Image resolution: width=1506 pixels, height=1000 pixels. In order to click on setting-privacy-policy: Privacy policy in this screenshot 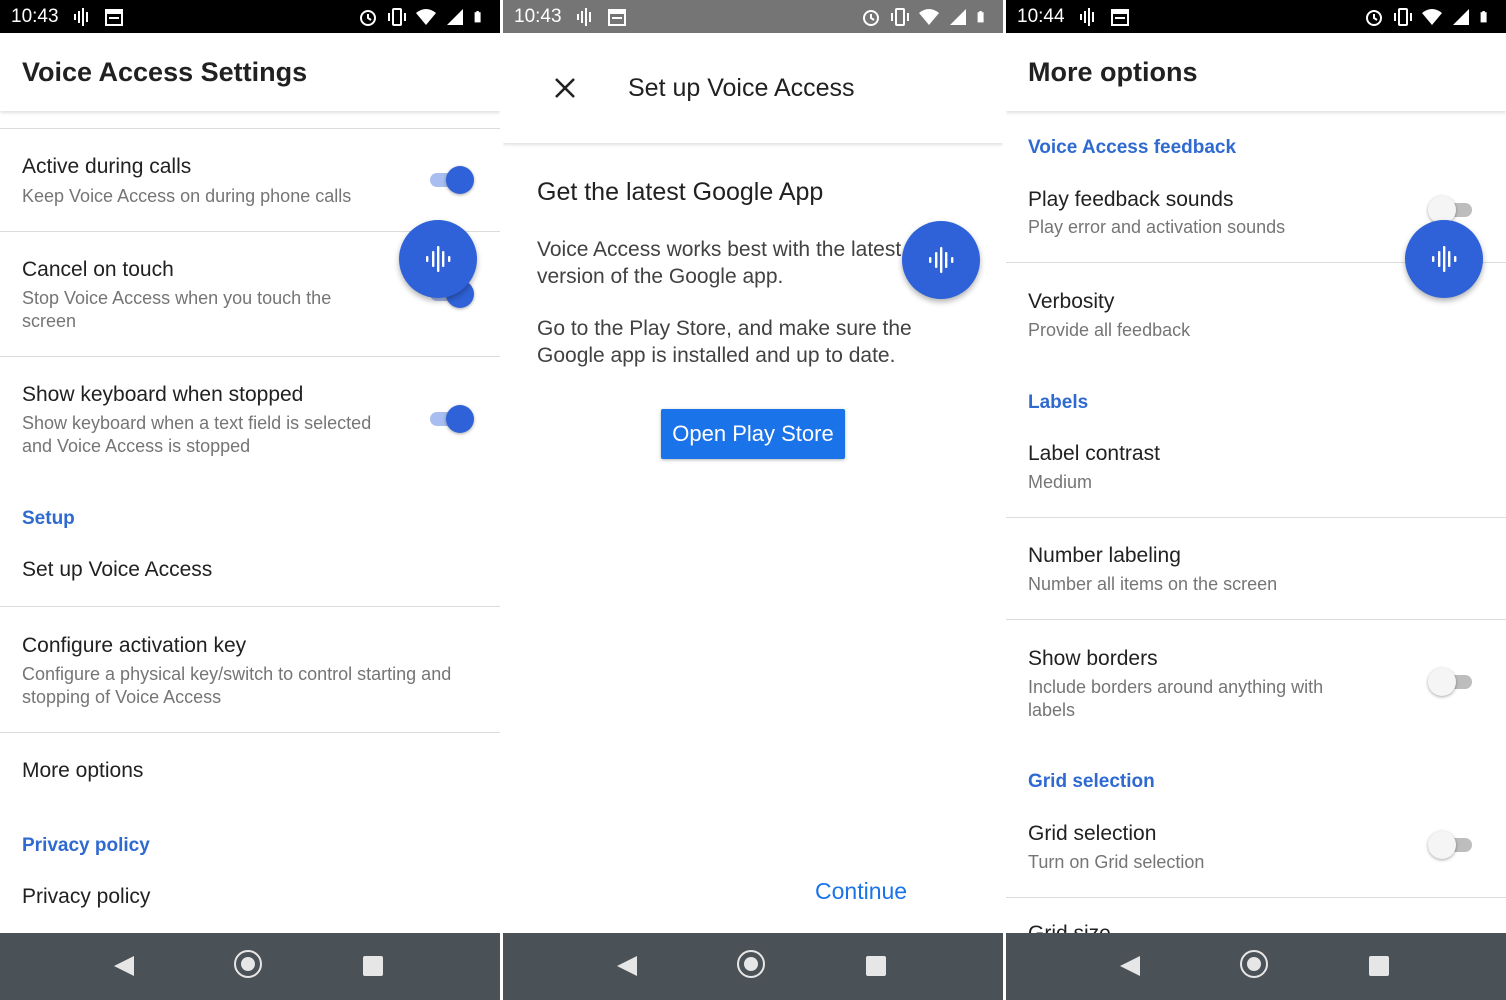, I will do `click(250, 900)`.